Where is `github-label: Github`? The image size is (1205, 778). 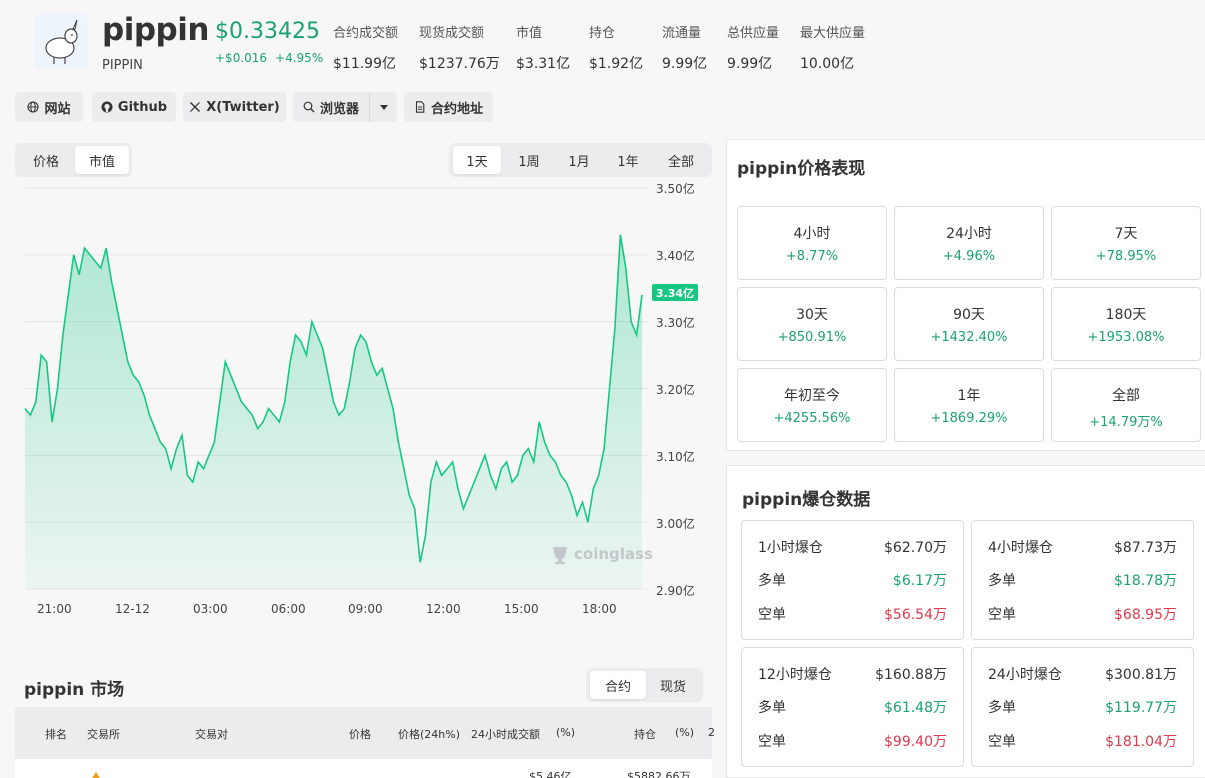
github-label: Github is located at coordinates (142, 107).